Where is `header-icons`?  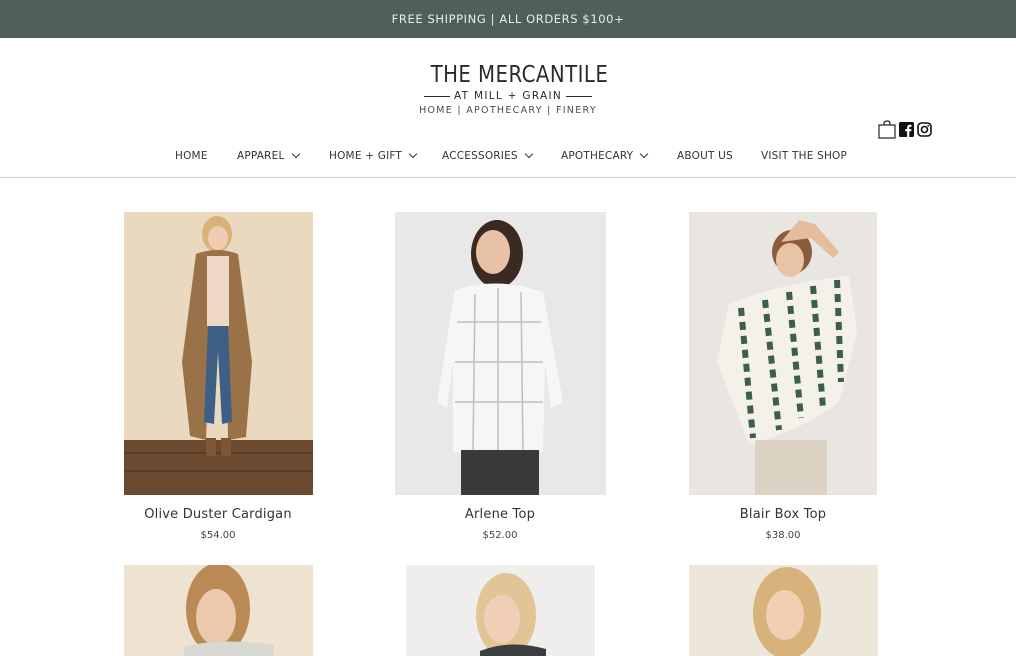
header-icons is located at coordinates (905, 129).